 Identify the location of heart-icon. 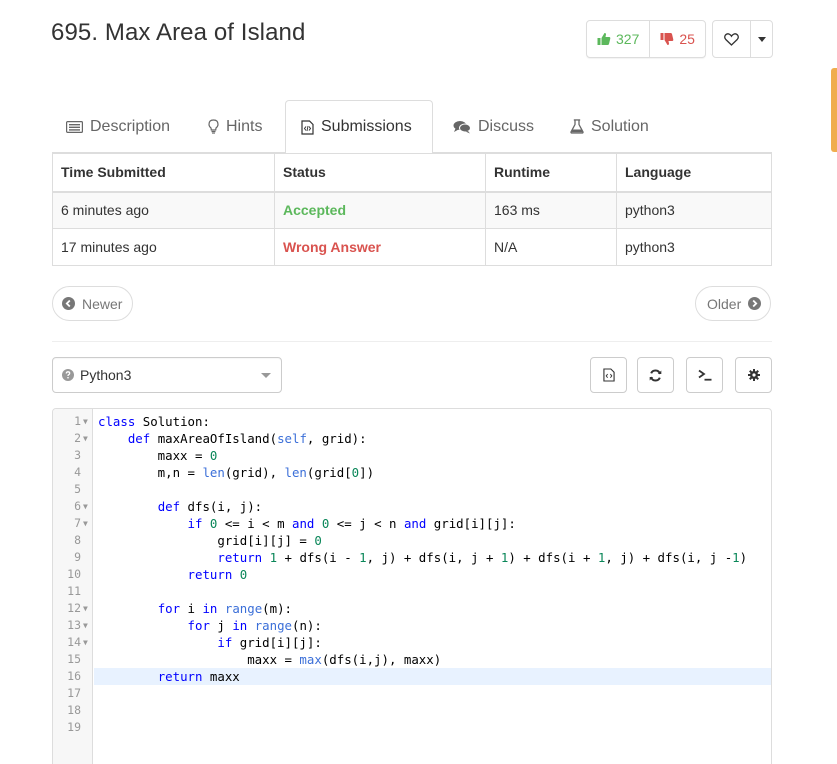
(731, 39).